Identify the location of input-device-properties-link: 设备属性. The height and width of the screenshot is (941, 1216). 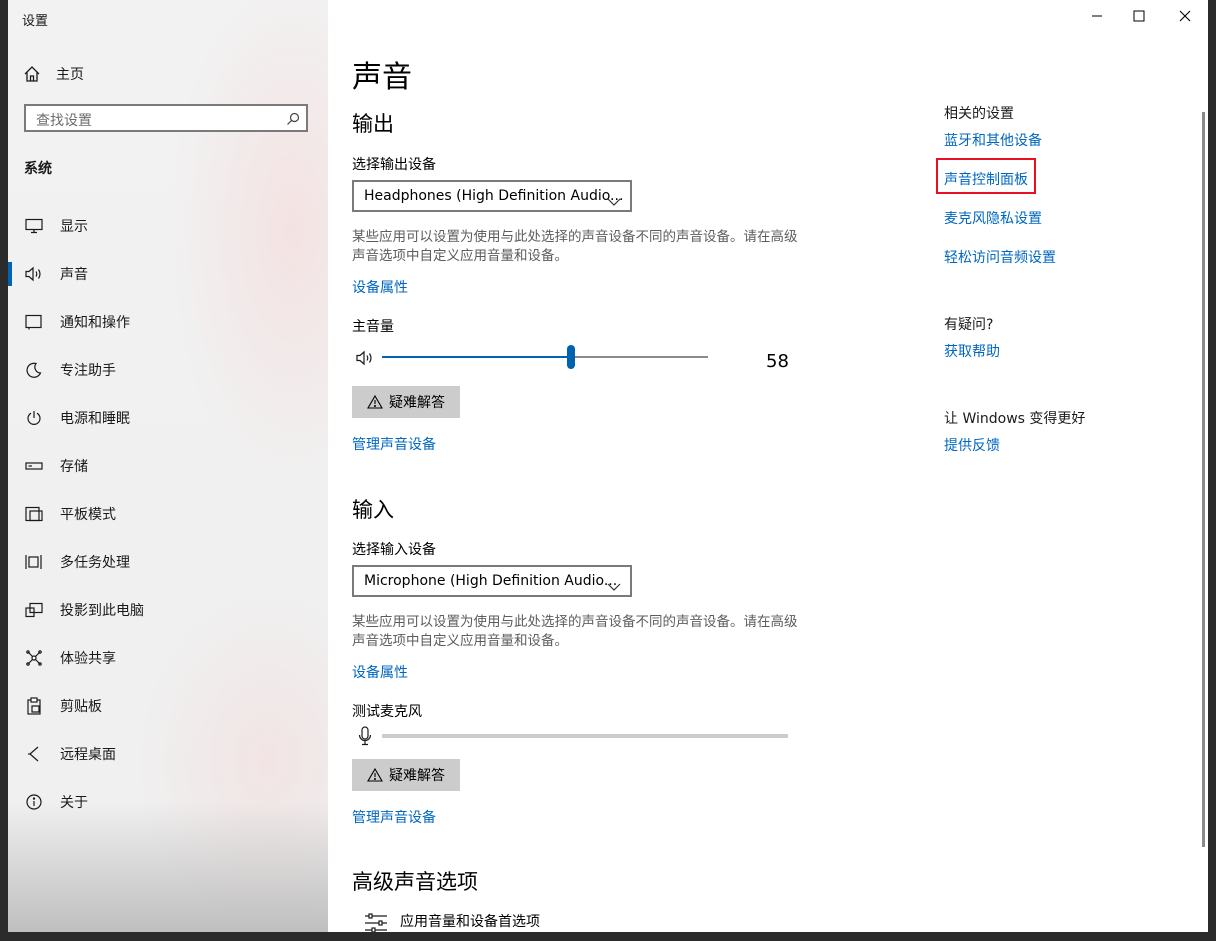
(380, 672).